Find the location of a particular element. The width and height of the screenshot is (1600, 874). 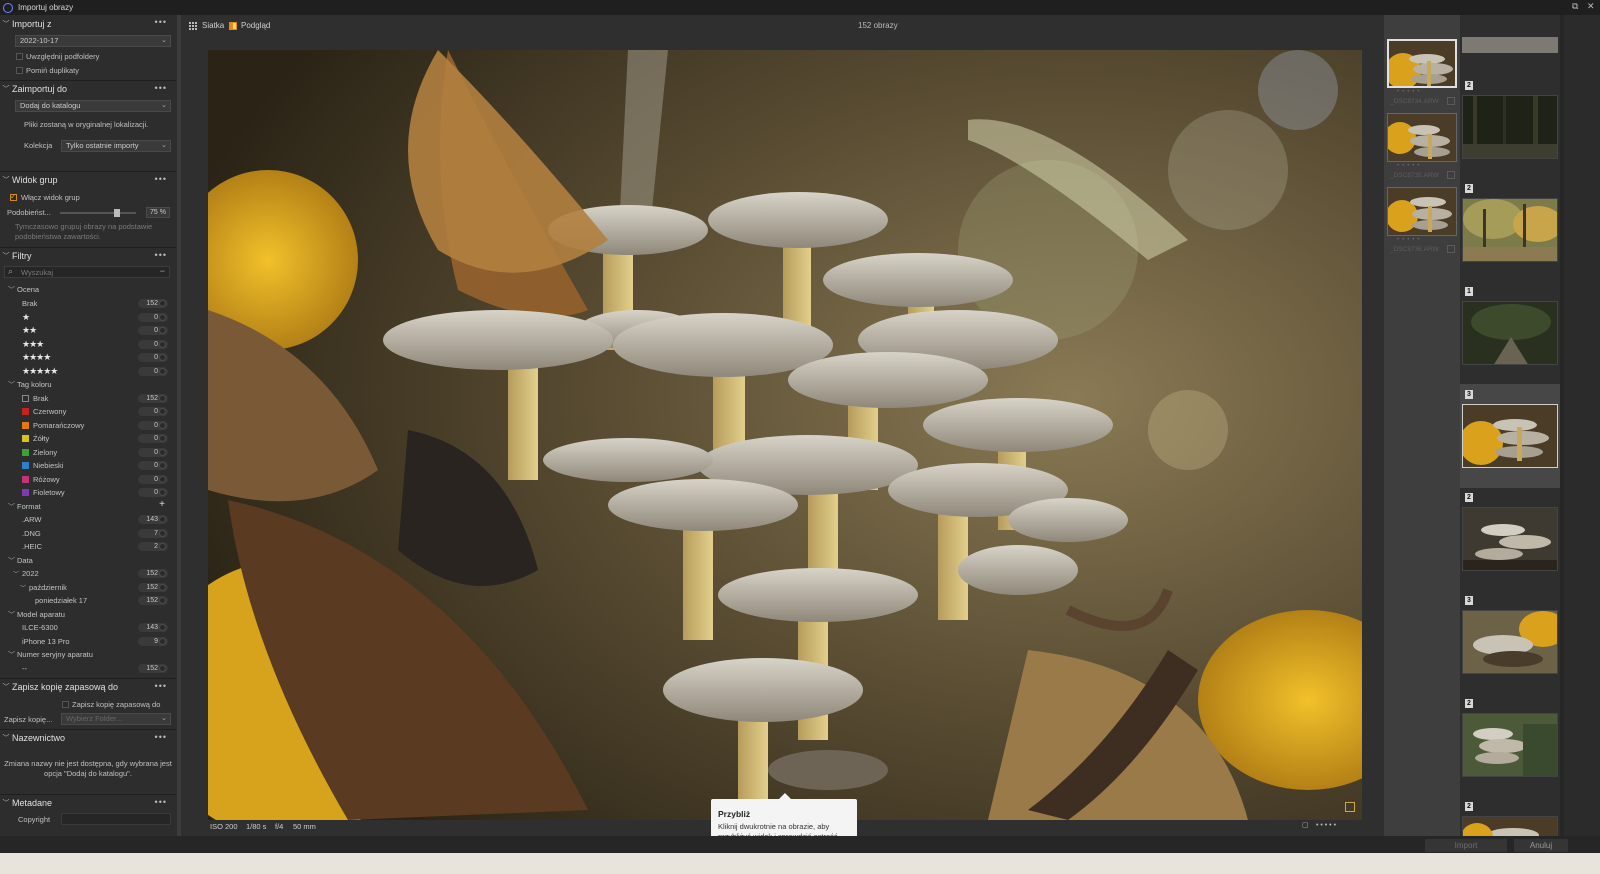

import-button: Import is located at coordinates (1466, 845).